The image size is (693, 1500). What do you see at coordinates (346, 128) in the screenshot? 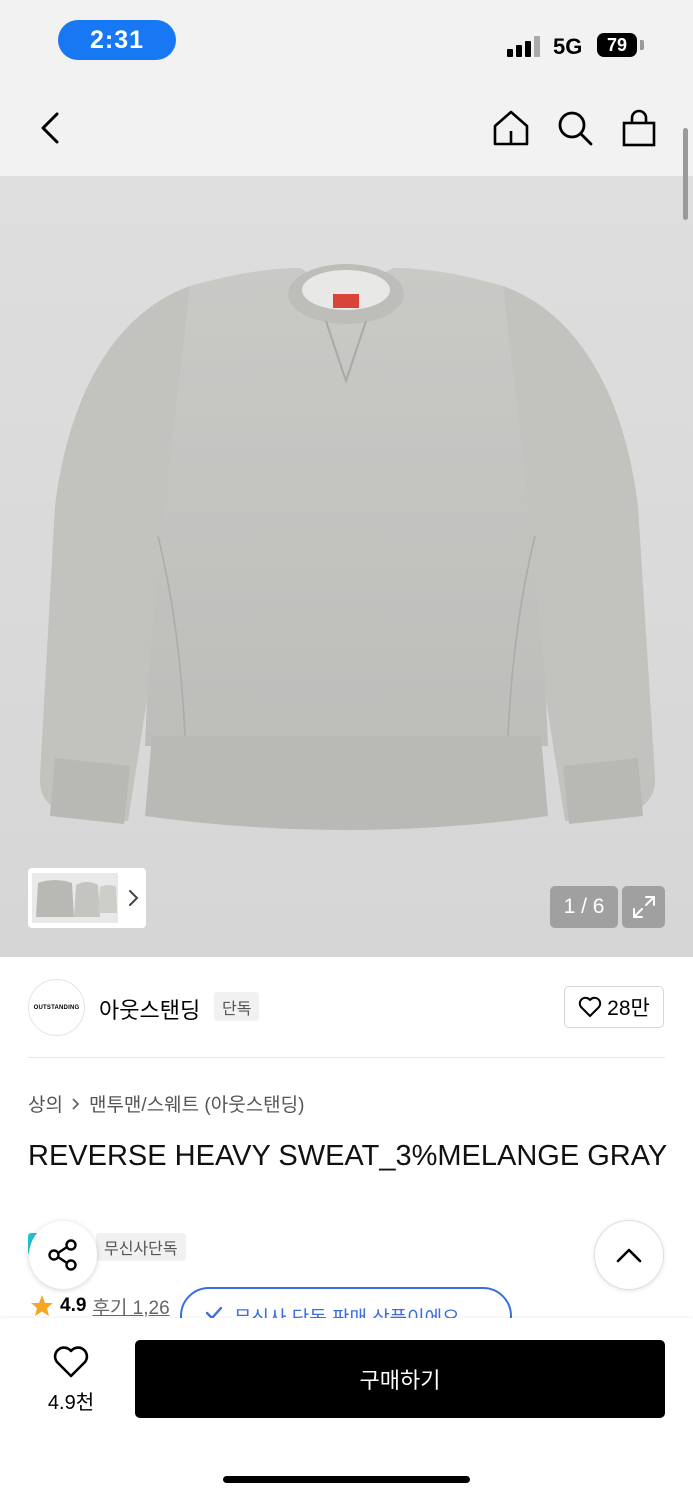
I see `top-nav` at bounding box center [346, 128].